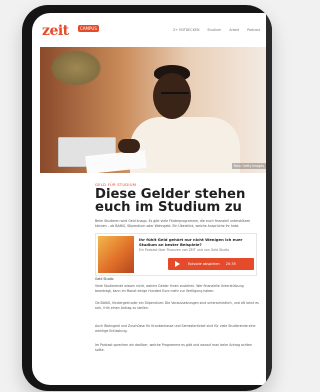 The width and height of the screenshot is (320, 392). What do you see at coordinates (248, 166) in the screenshot?
I see `image-caption: Foto: Getty Images` at bounding box center [248, 166].